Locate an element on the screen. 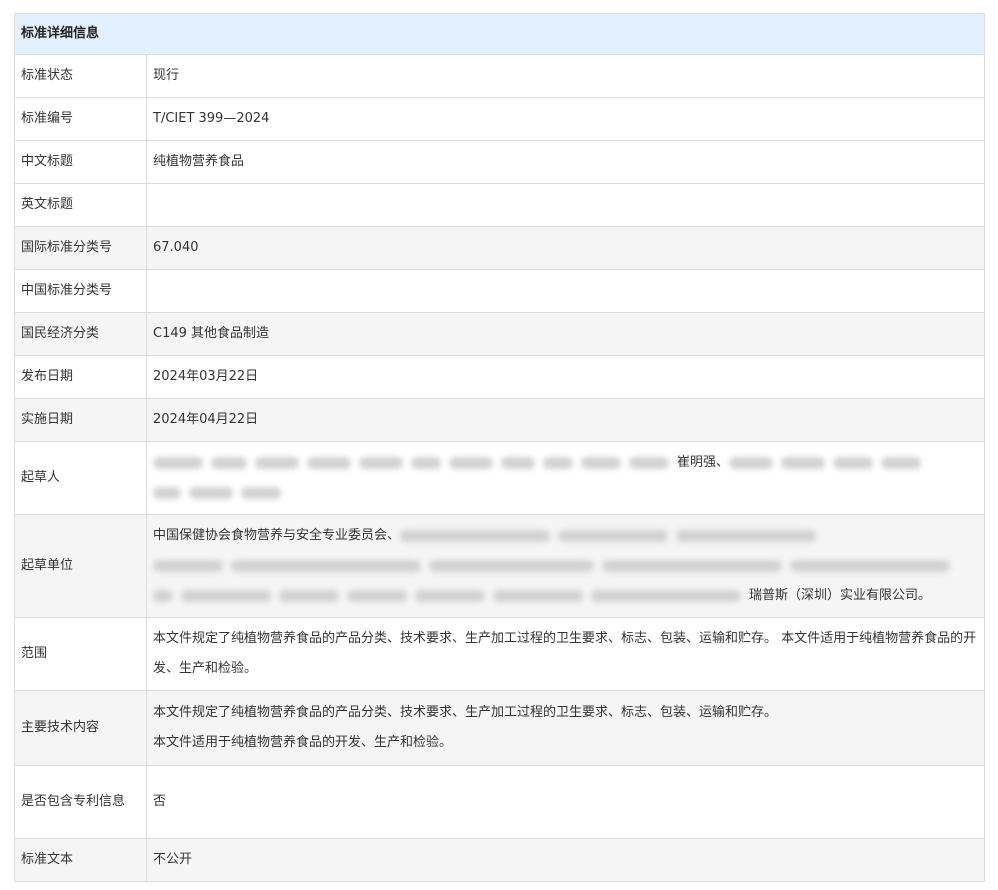 This screenshot has width=998, height=890. table-header-row: 标准详细信息 is located at coordinates (499, 34).